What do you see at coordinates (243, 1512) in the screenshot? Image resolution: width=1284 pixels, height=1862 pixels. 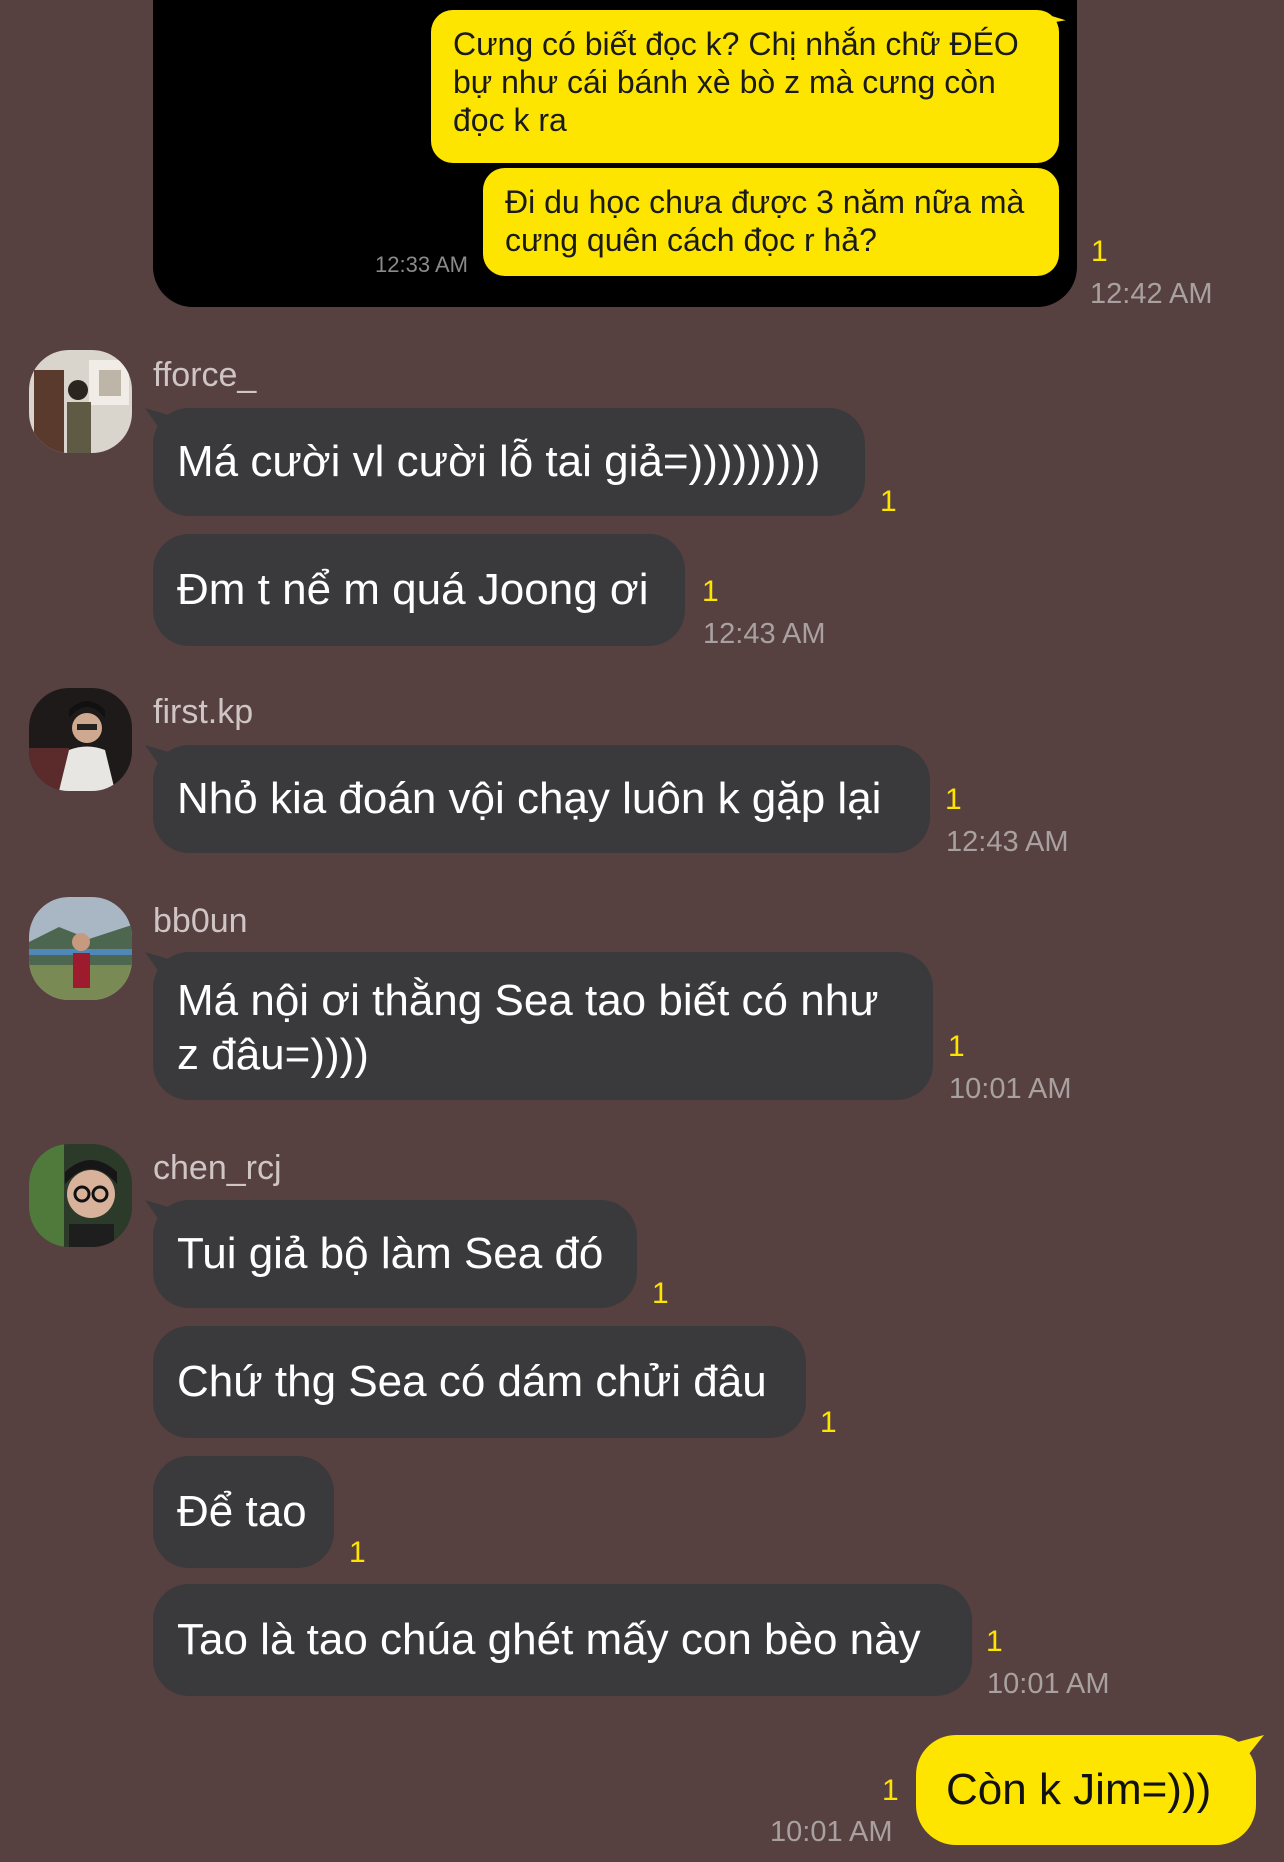 I see `message-bubble: Để tao` at bounding box center [243, 1512].